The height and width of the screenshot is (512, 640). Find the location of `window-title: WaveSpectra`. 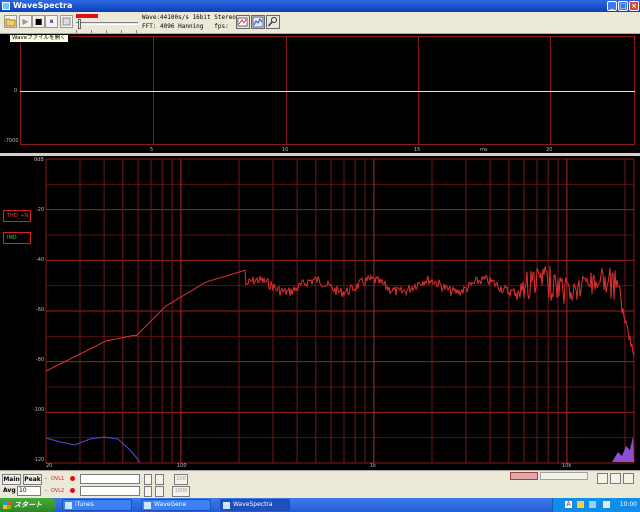

window-title: WaveSpectra is located at coordinates (43, 5).